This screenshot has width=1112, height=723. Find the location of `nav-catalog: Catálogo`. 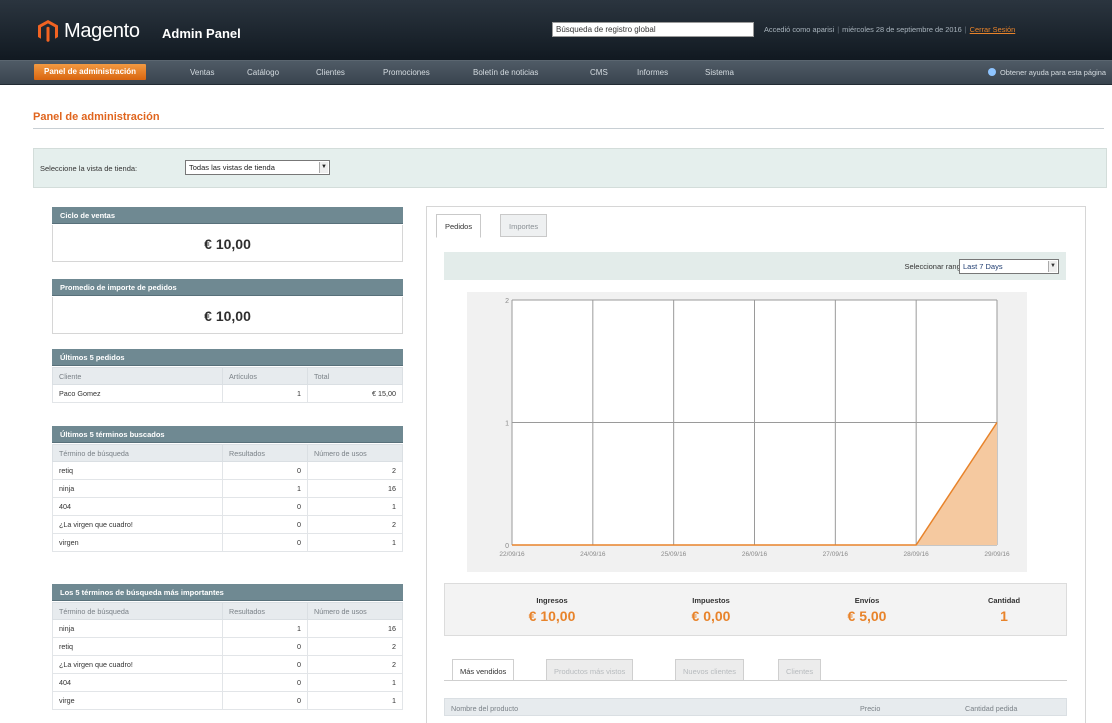

nav-catalog: Catálogo is located at coordinates (263, 72).